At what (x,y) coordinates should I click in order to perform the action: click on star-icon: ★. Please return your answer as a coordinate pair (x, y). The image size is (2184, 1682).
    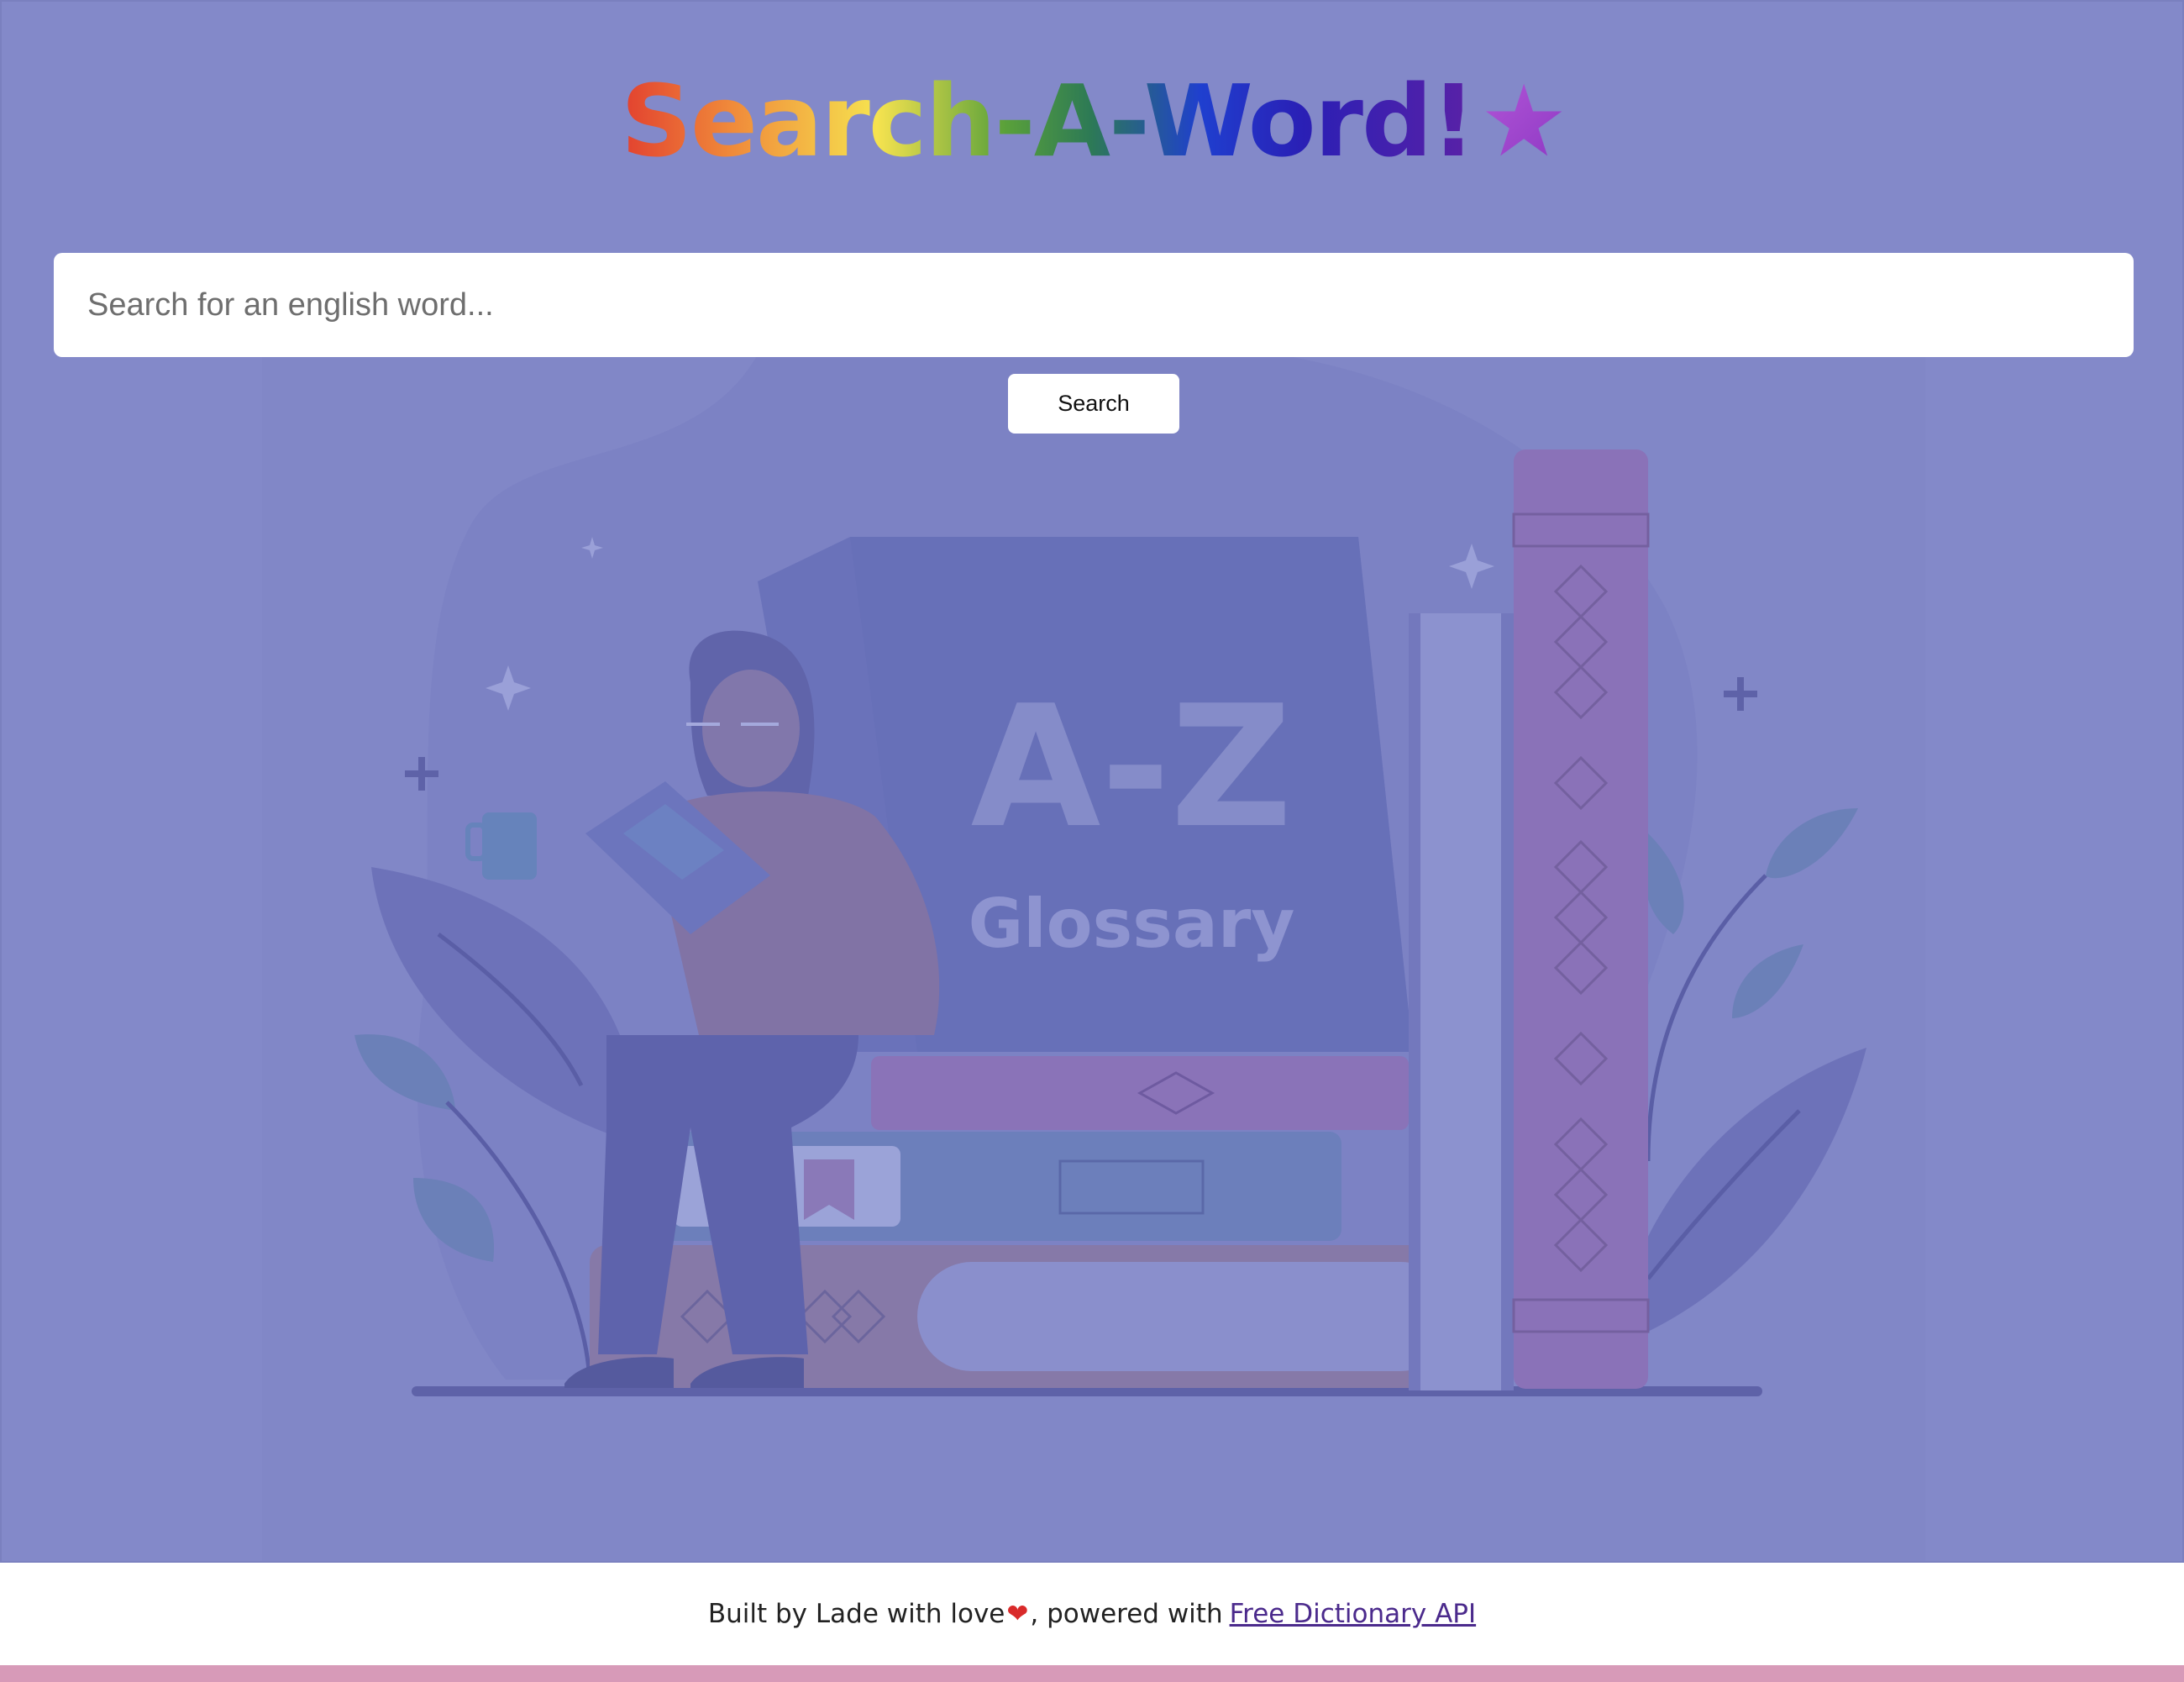
    Looking at the image, I should click on (1523, 121).